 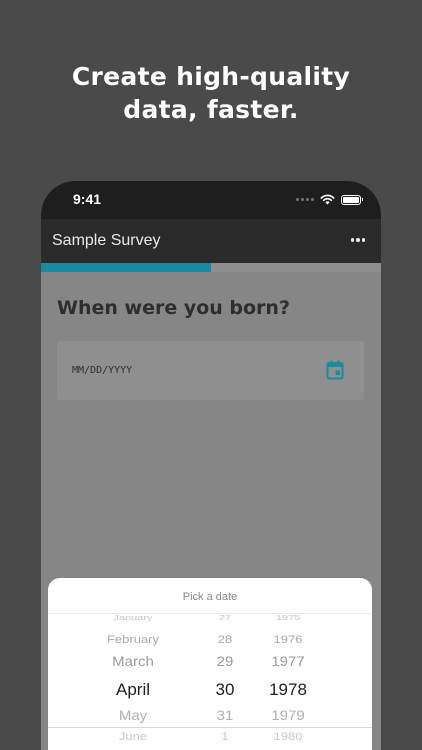 What do you see at coordinates (87, 199) in the screenshot?
I see `status-time: 9:41` at bounding box center [87, 199].